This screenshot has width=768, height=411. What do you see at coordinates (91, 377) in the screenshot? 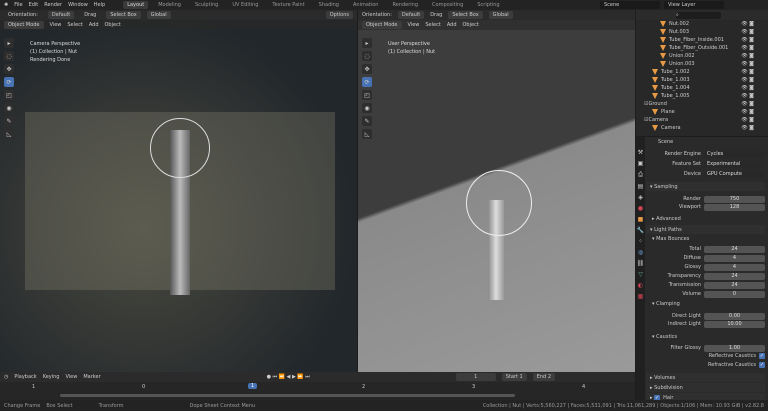
I see `menu-marker: Marker` at bounding box center [91, 377].